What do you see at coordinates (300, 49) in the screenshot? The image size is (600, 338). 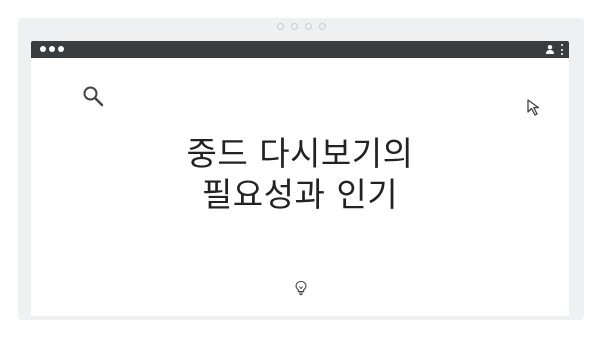 I see `browser-titlebar` at bounding box center [300, 49].